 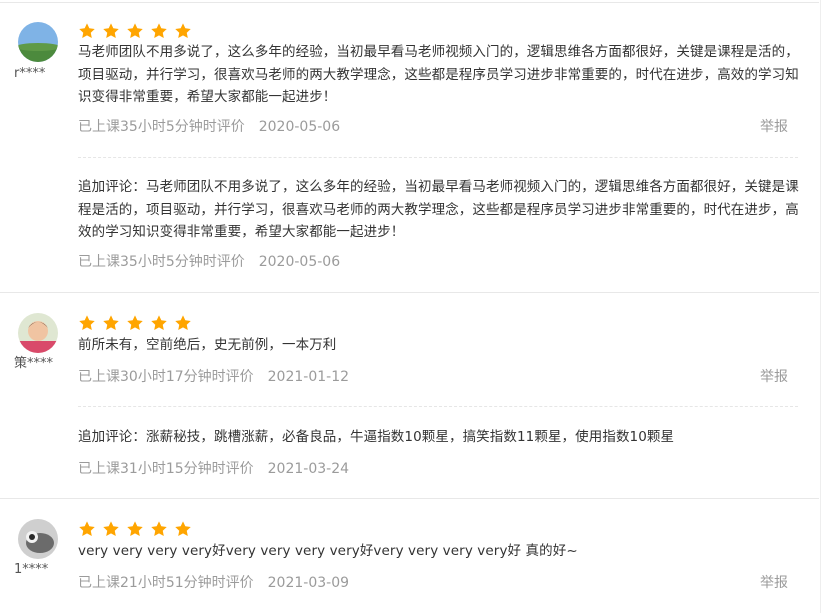 I want to click on followup-study-duration: 已上课35小时5分钟时评价, so click(x=161, y=262).